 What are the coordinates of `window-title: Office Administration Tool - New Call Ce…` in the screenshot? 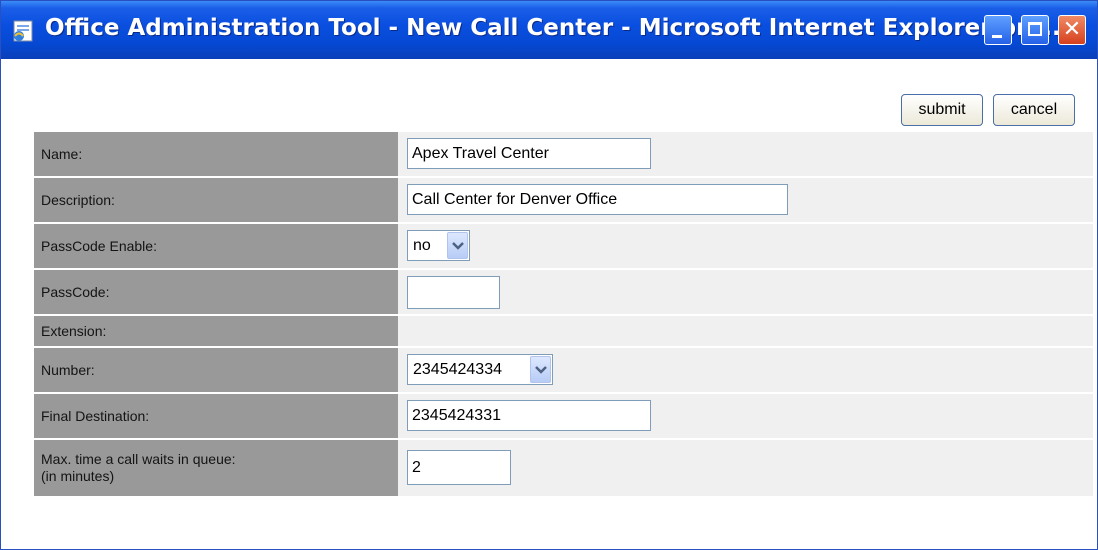 It's located at (557, 28).